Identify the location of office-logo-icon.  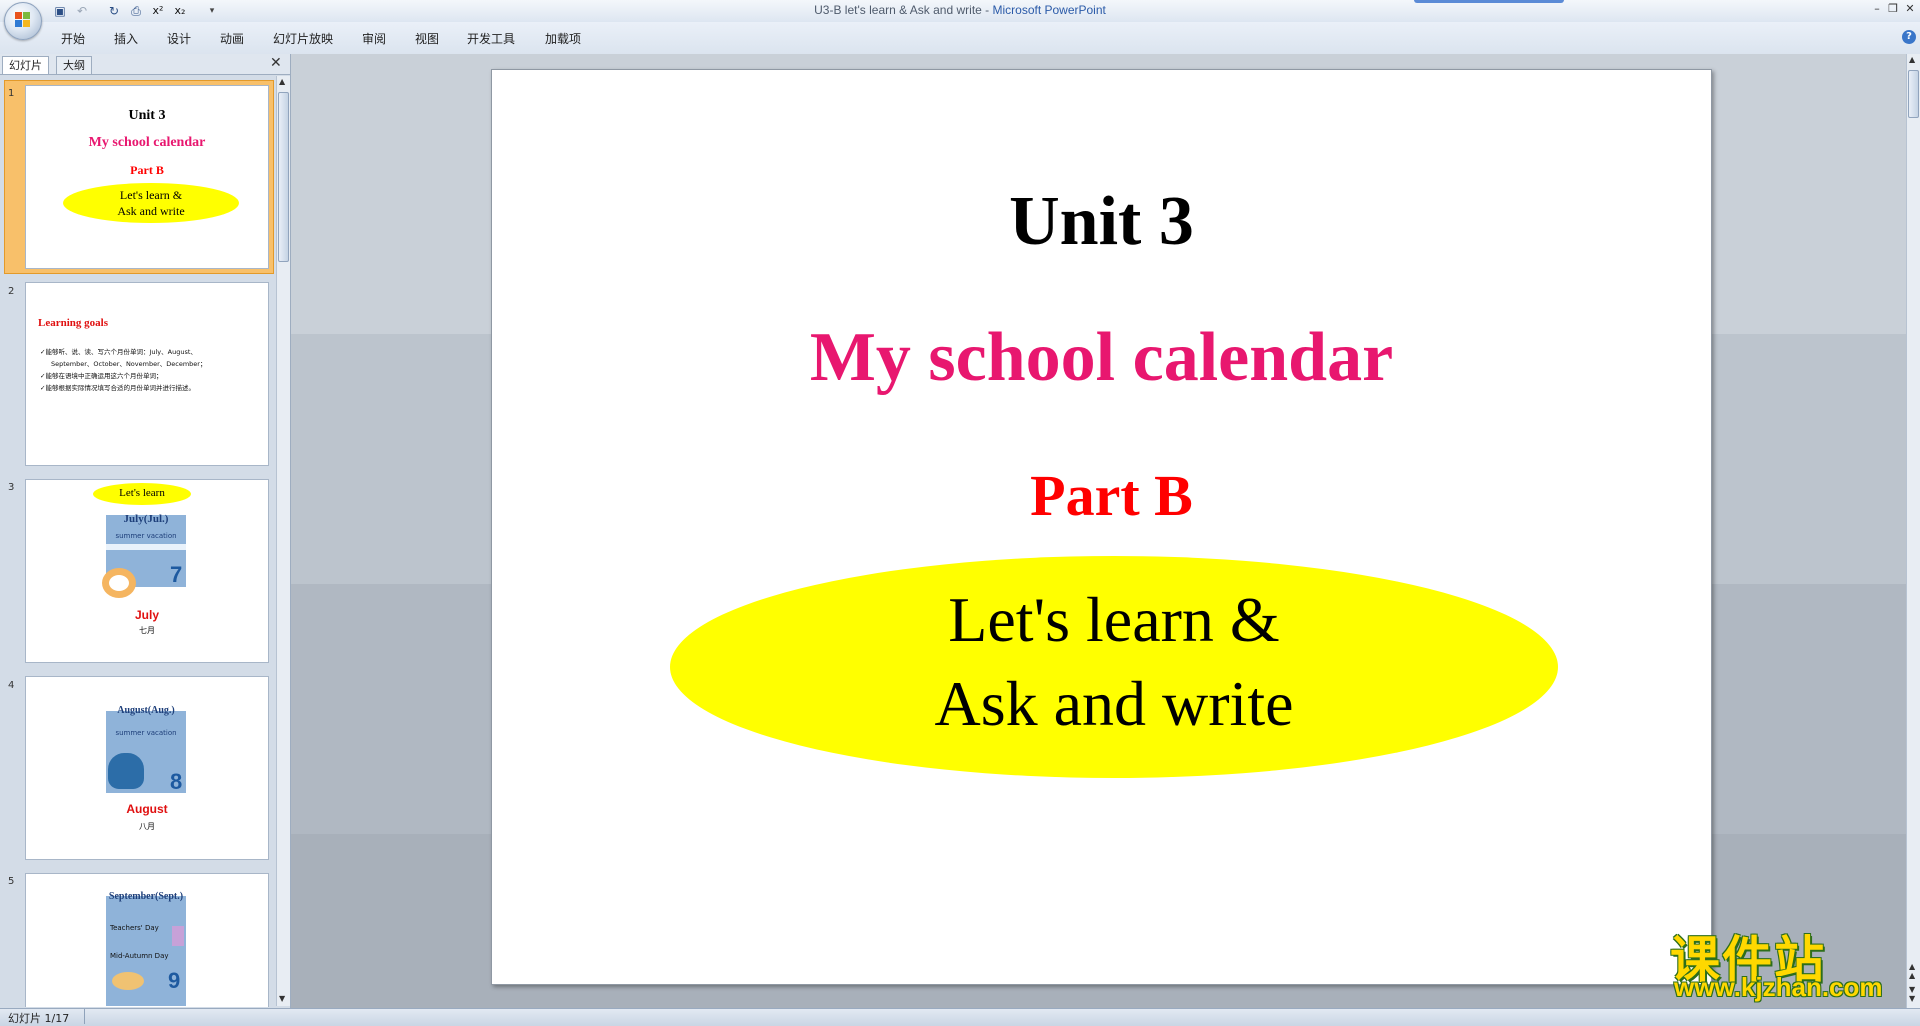
(23, 20).